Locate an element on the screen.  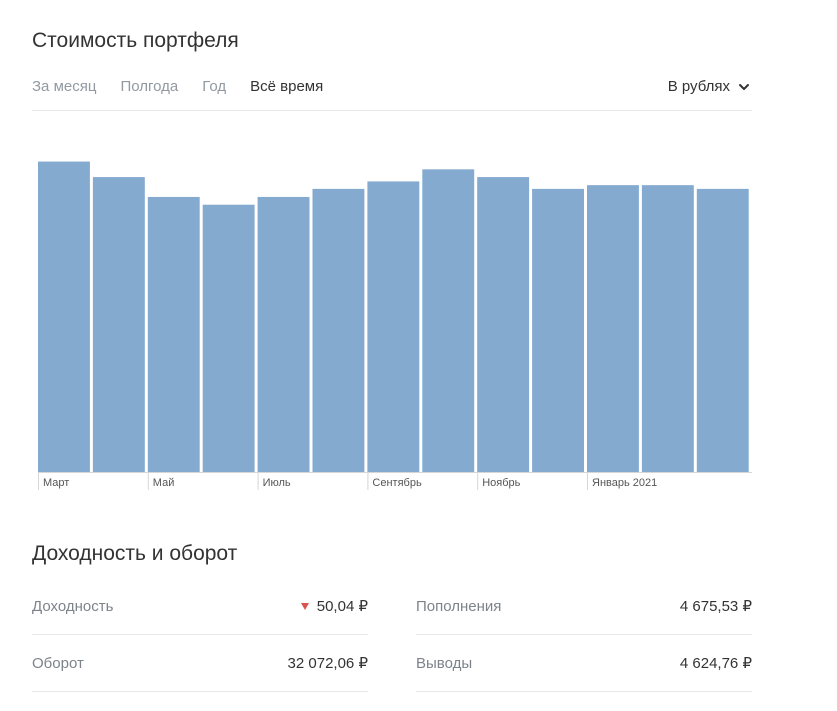
metric-row-withdrawals: Выводы 4 624,76 ₽ is located at coordinates (584, 663).